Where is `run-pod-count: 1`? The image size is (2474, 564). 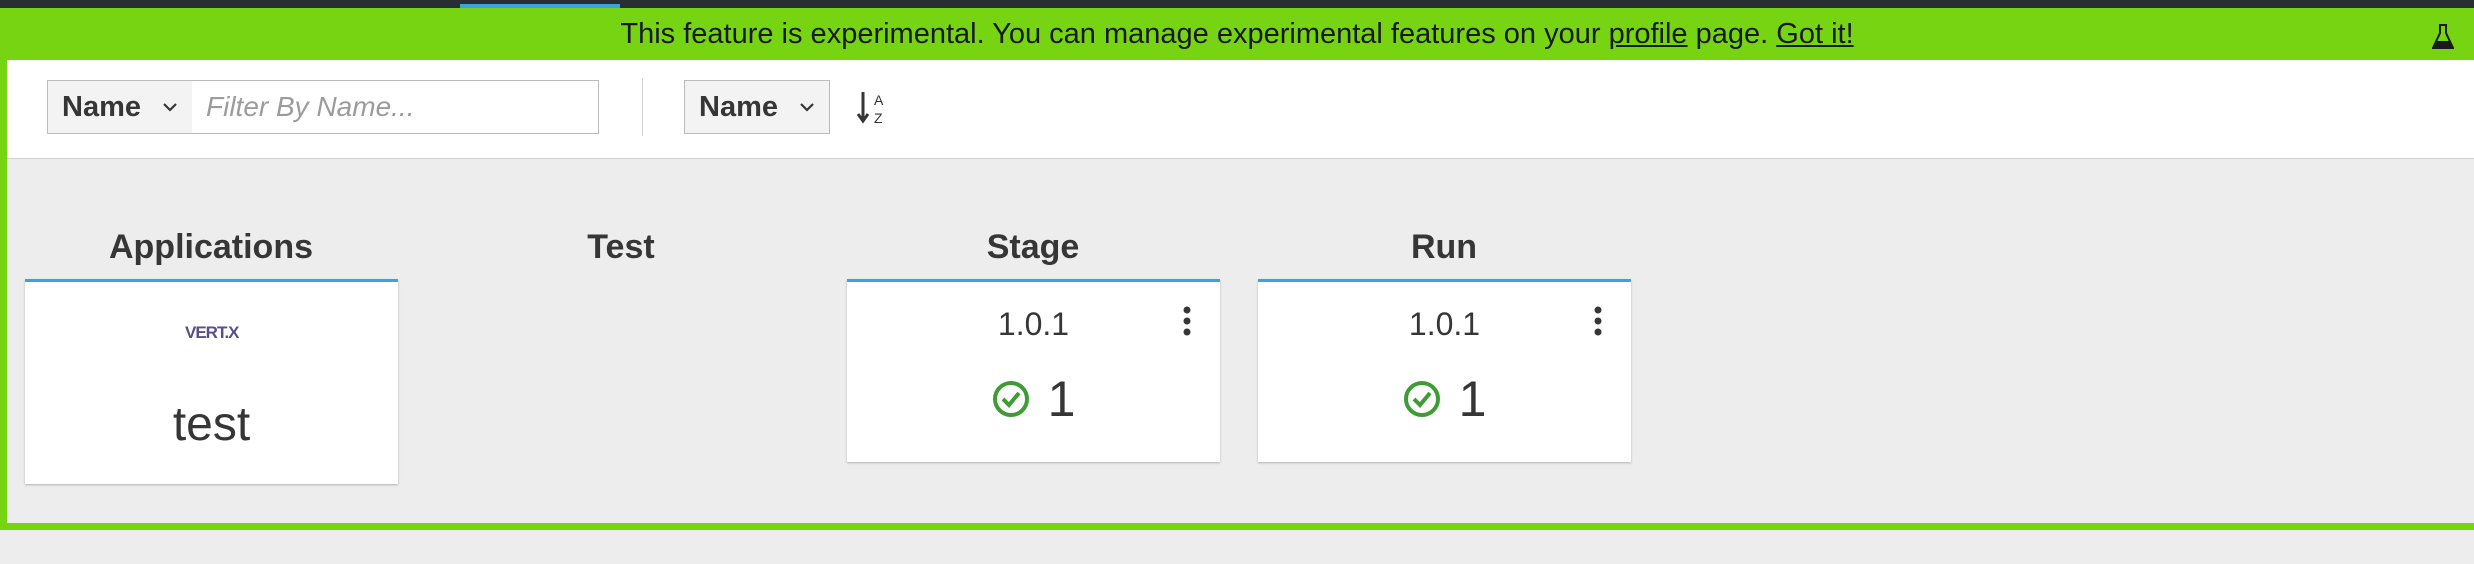 run-pod-count: 1 is located at coordinates (1472, 399).